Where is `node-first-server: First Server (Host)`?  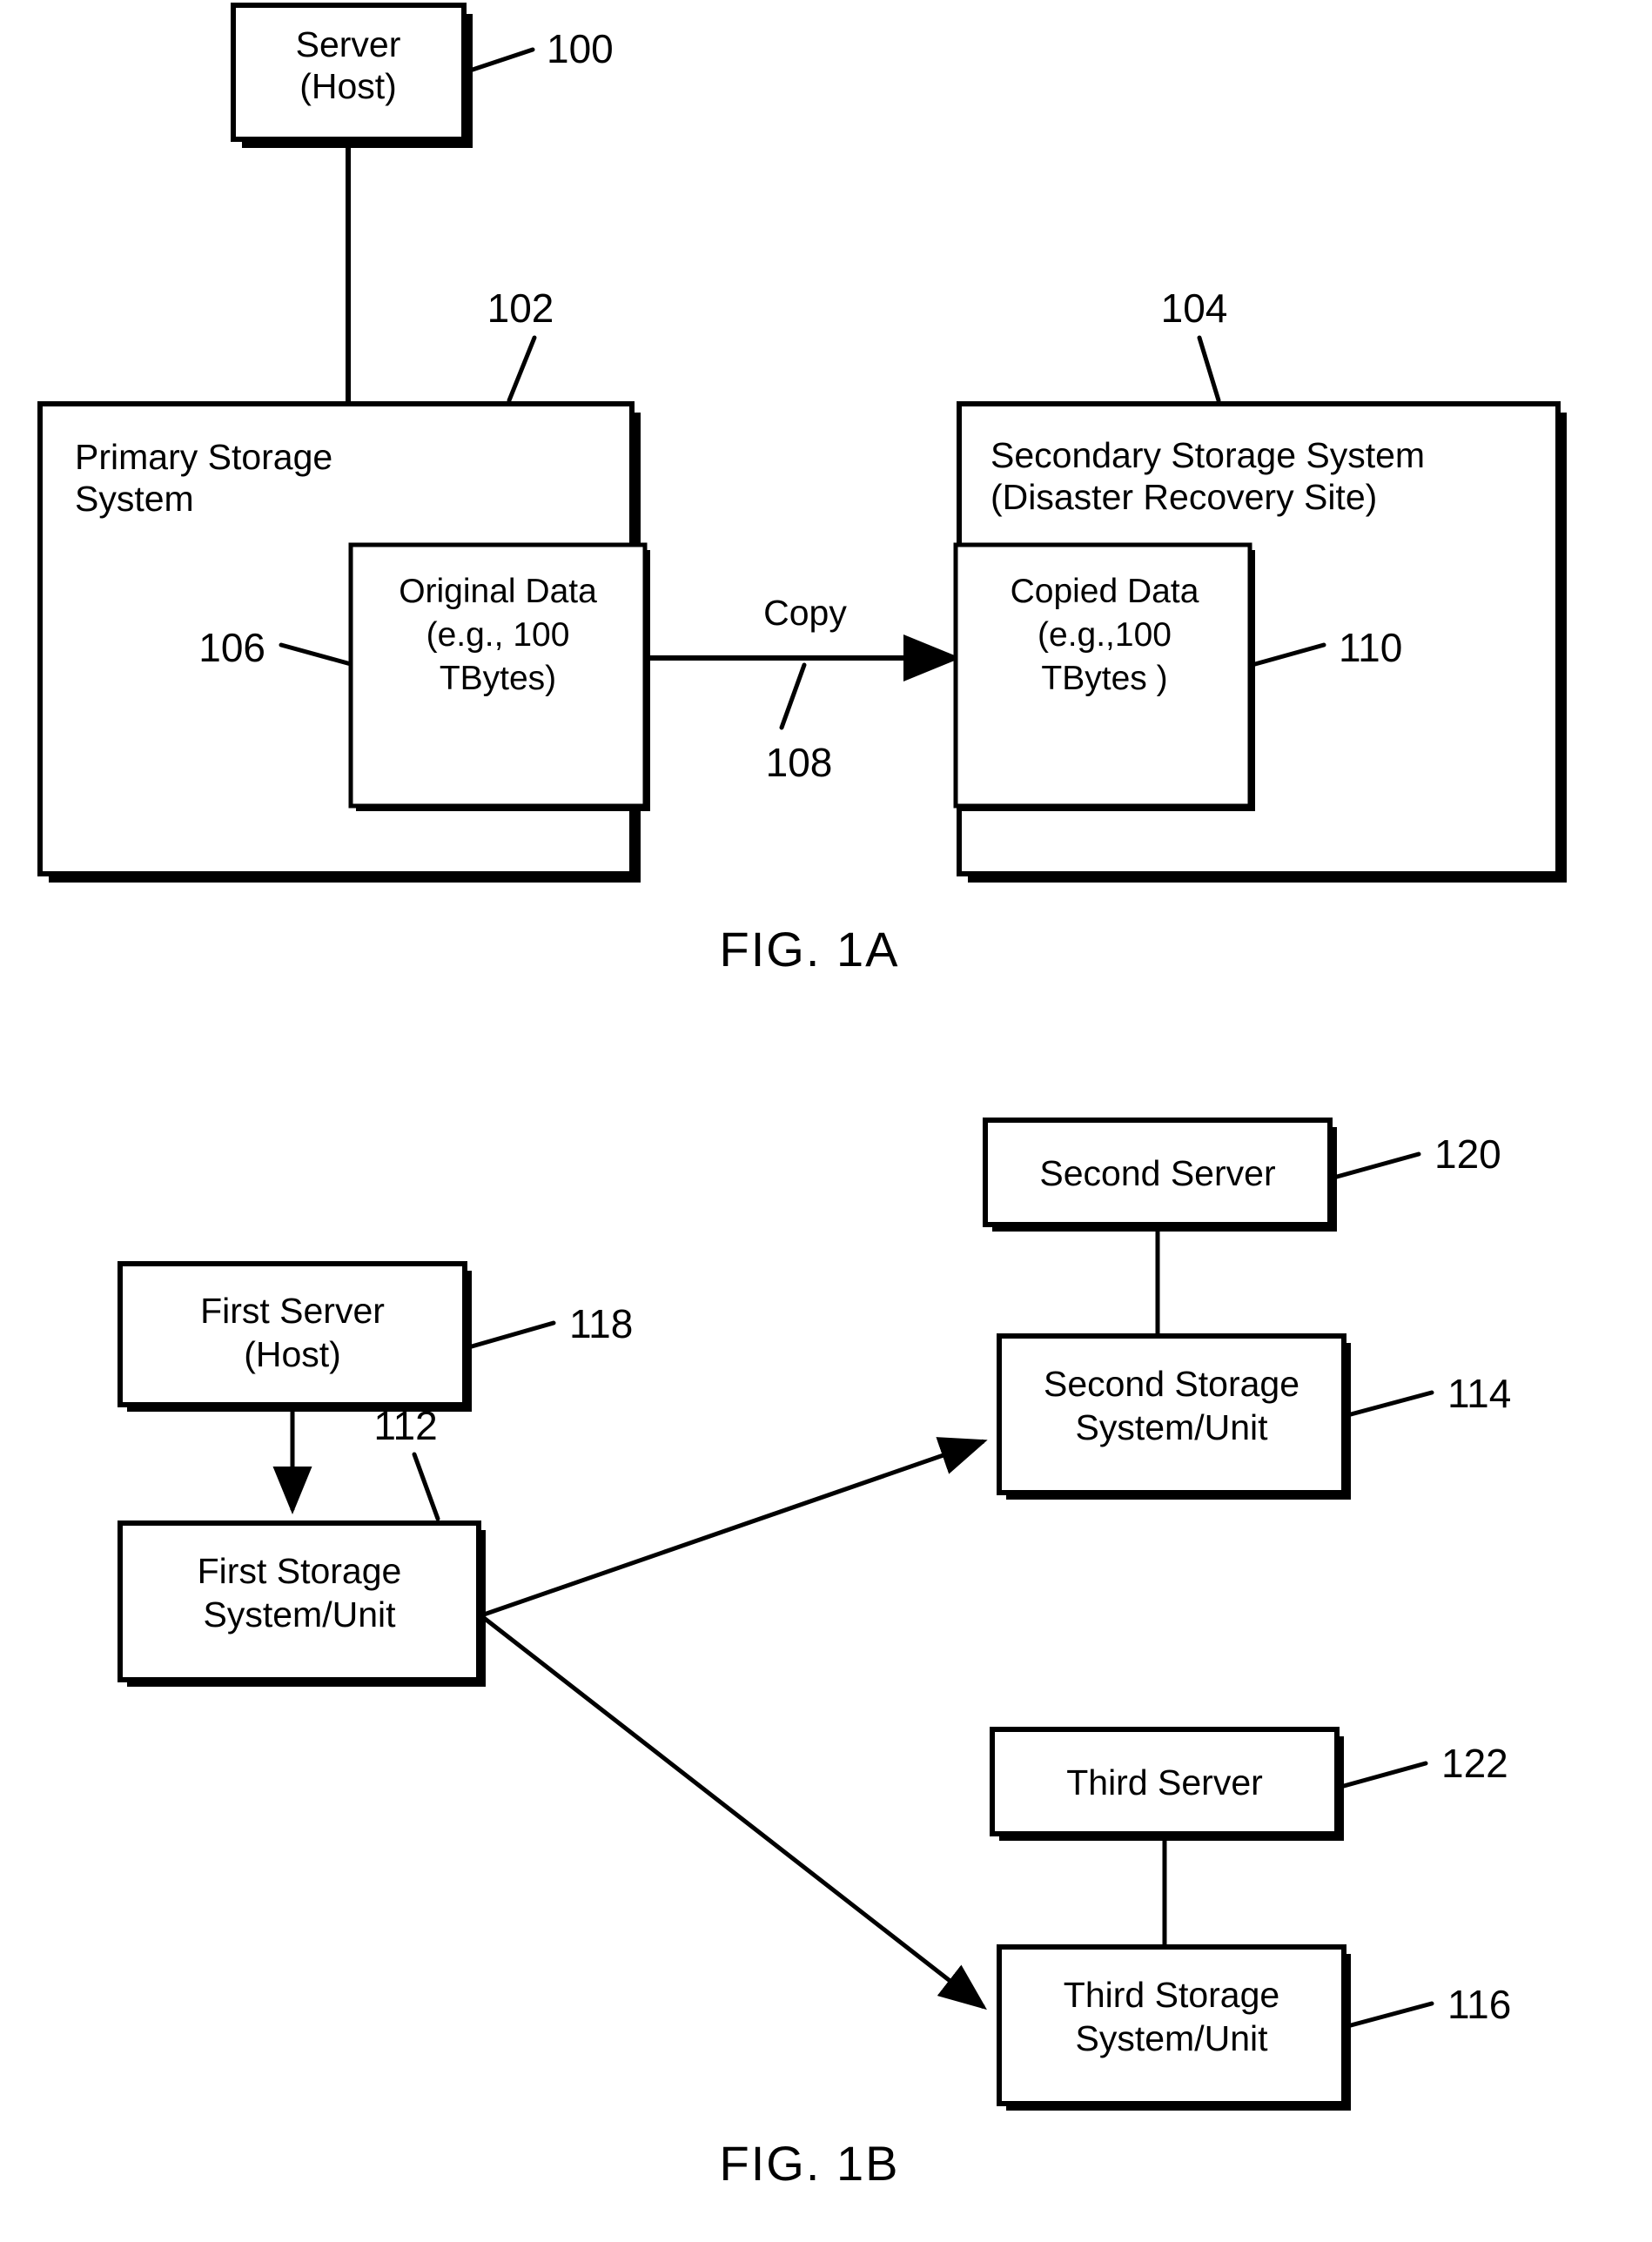 node-first-server: First Server (Host) is located at coordinates (295, 1336).